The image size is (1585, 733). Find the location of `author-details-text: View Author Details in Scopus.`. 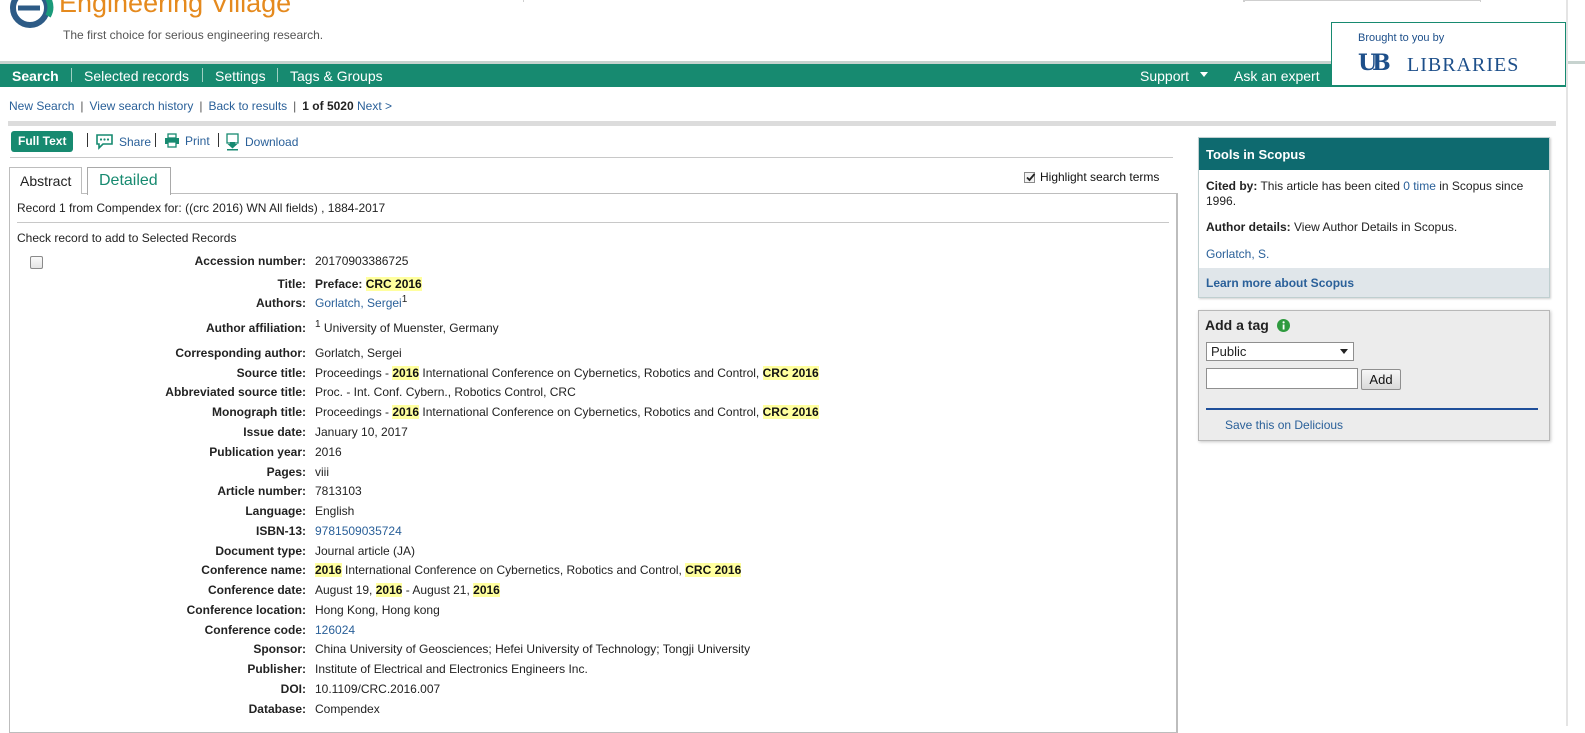

author-details-text: View Author Details in Scopus. is located at coordinates (1374, 227).